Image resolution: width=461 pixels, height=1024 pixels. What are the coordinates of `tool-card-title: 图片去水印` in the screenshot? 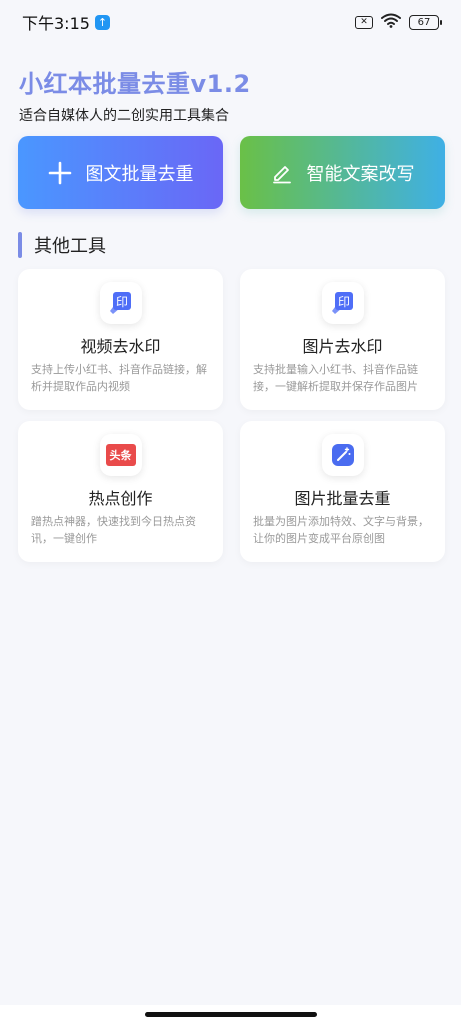 It's located at (342, 346).